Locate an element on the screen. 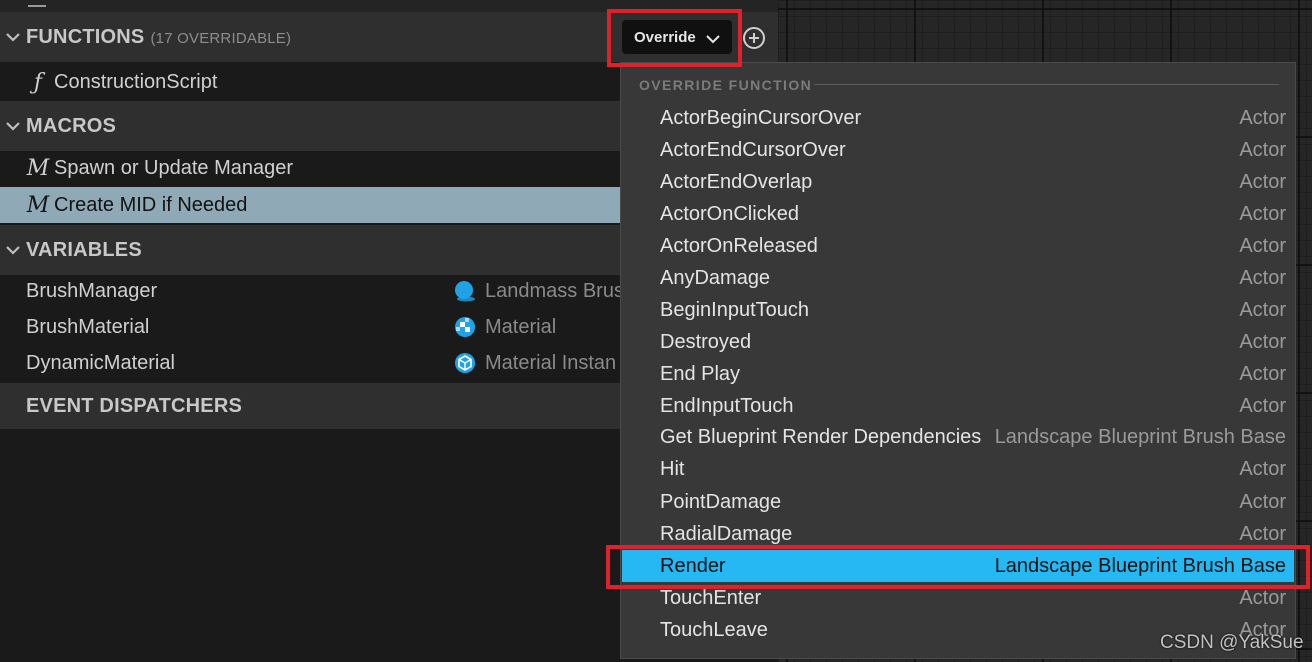 This screenshot has width=1312, height=662. menu-item-label: ActorOnReleased is located at coordinates (739, 245).